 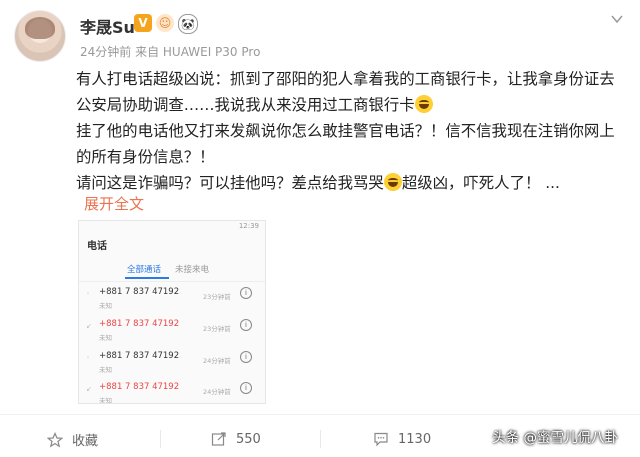 What do you see at coordinates (415, 439) in the screenshot?
I see `comment-count: 1130` at bounding box center [415, 439].